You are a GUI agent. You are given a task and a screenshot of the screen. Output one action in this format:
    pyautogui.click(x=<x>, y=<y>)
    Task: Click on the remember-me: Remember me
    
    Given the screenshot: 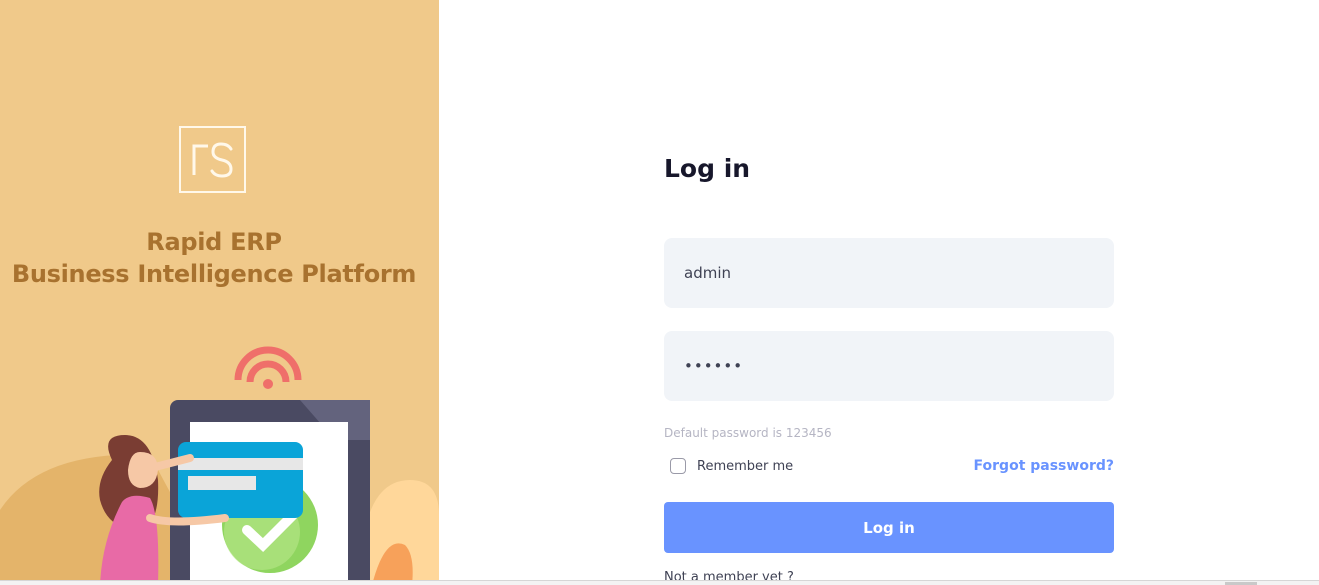 What is the action you would take?
    pyautogui.click(x=731, y=466)
    